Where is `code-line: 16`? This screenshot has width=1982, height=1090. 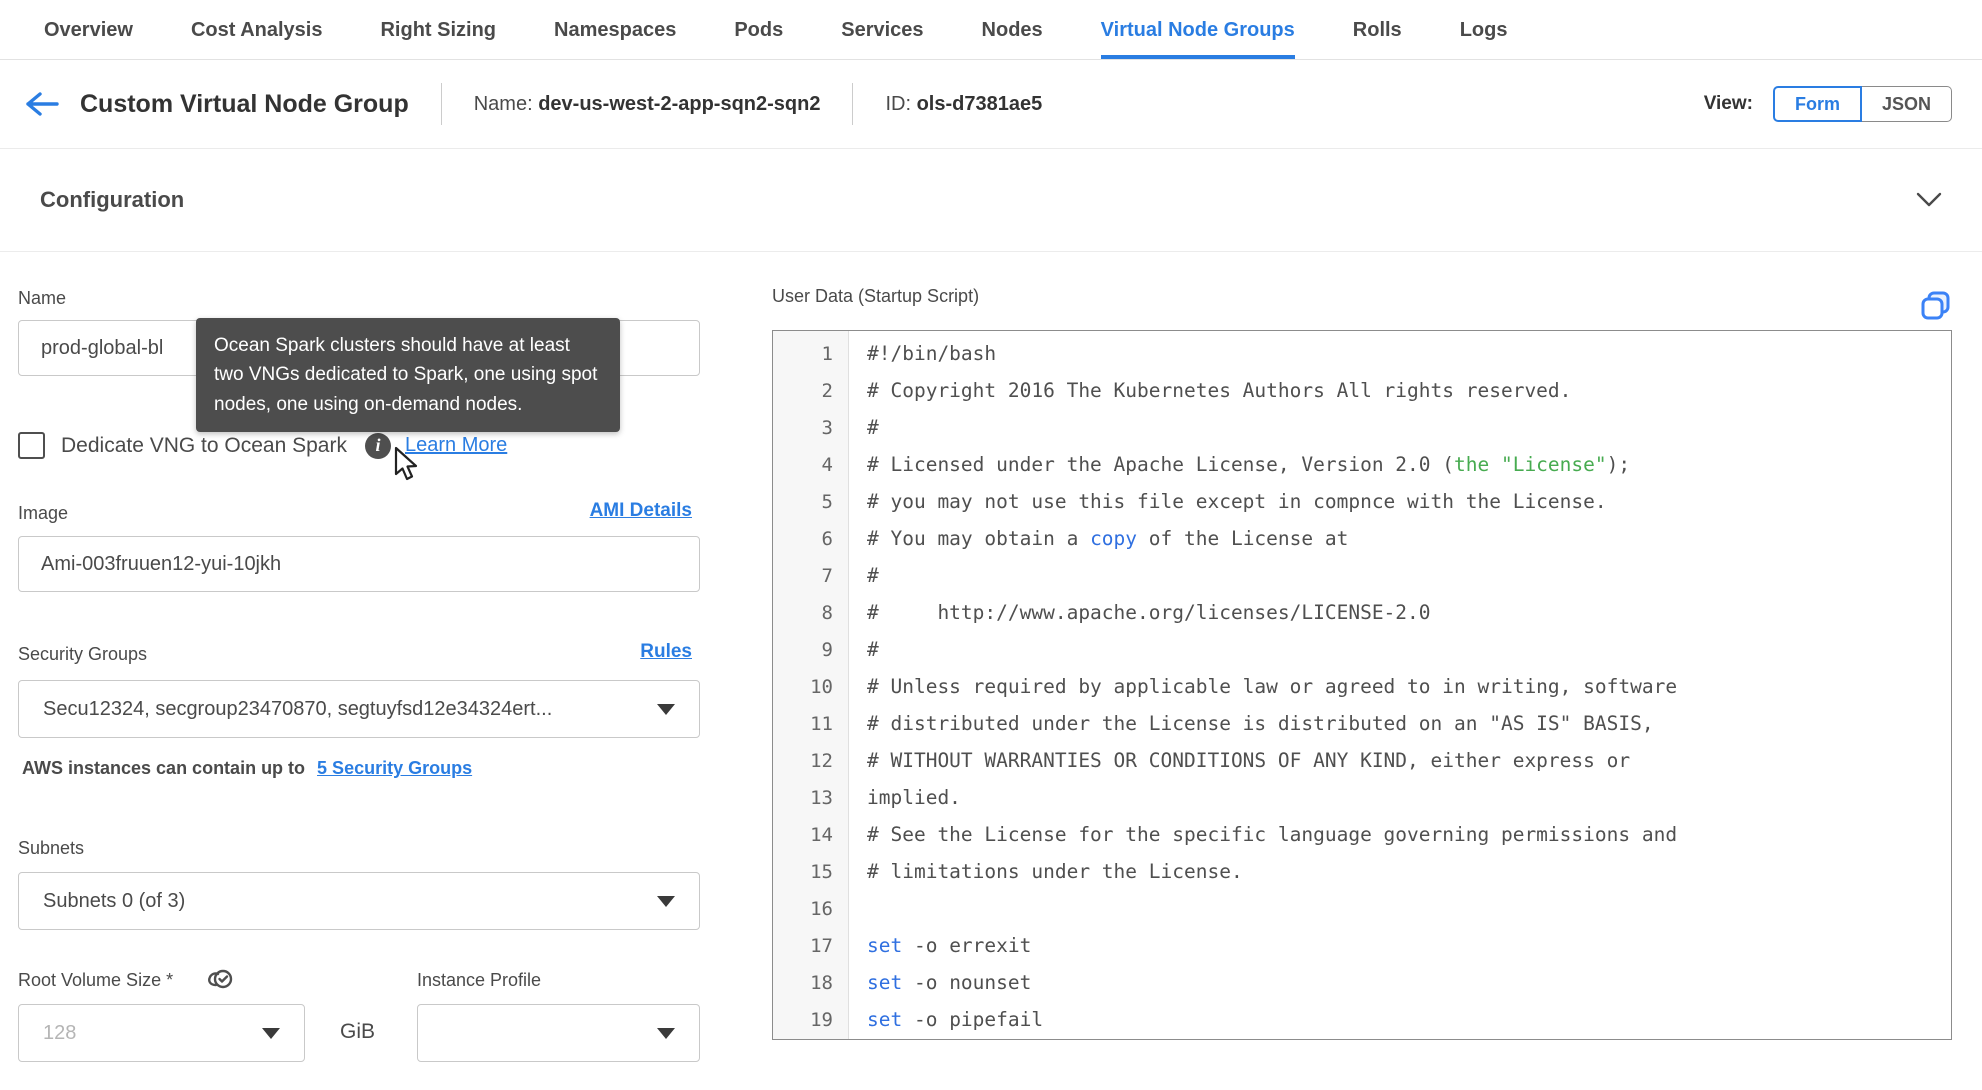 code-line: 16 is located at coordinates (1362, 908).